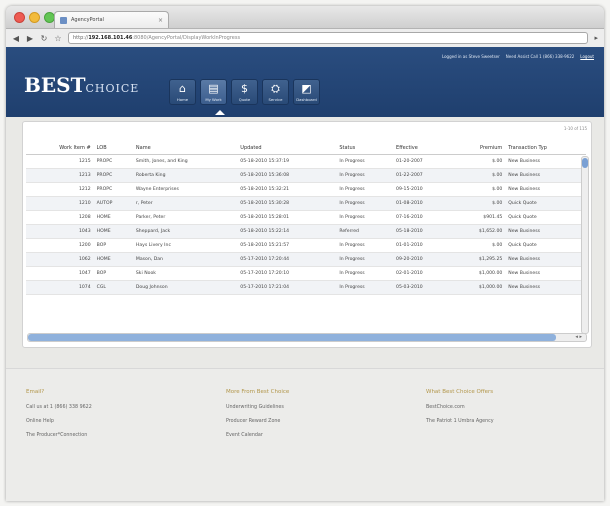 This screenshot has height=506, width=610. I want to click on nav-my-work-button: ▤ My Work, so click(213, 92).